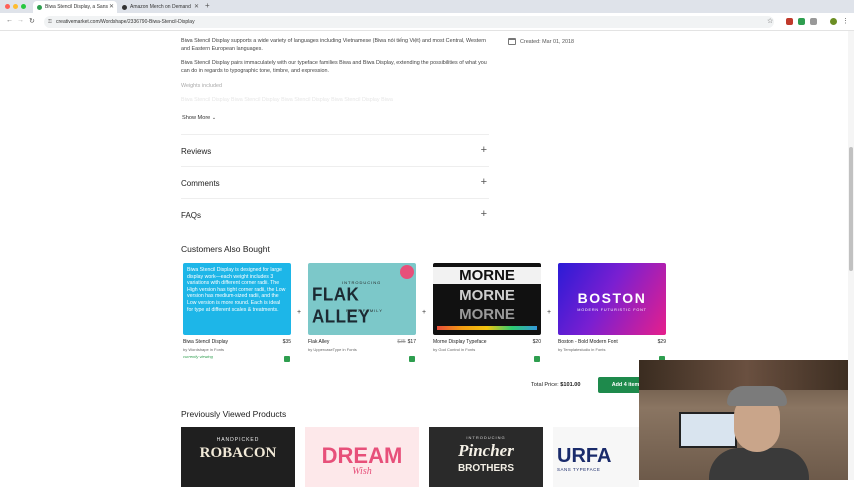 Image resolution: width=854 pixels, height=487 pixels. What do you see at coordinates (487, 349) in the screenshot?
I see `product-author: by God Control in Fonts` at bounding box center [487, 349].